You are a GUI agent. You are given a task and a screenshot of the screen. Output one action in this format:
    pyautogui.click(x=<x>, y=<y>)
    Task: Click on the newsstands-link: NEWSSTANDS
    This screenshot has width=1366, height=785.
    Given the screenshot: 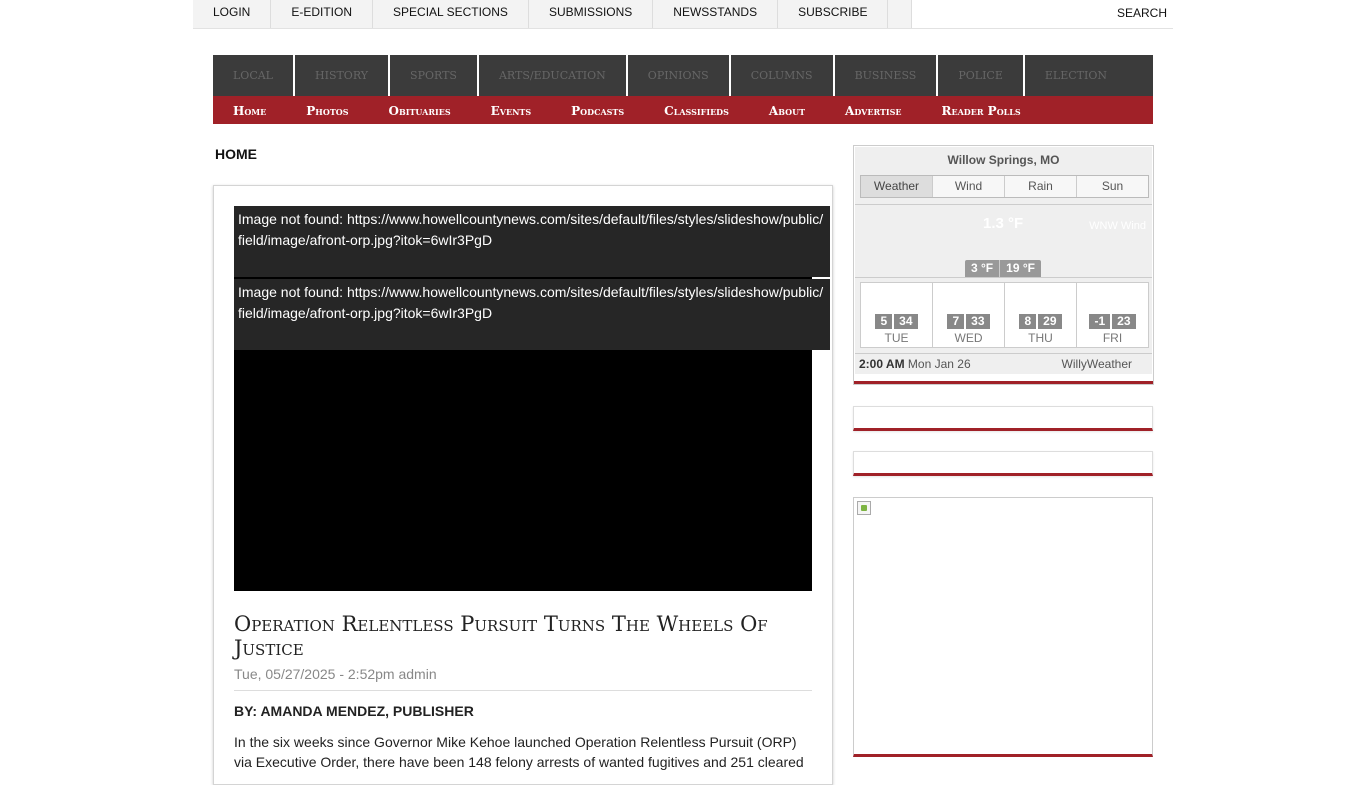 What is the action you would take?
    pyautogui.click(x=716, y=14)
    